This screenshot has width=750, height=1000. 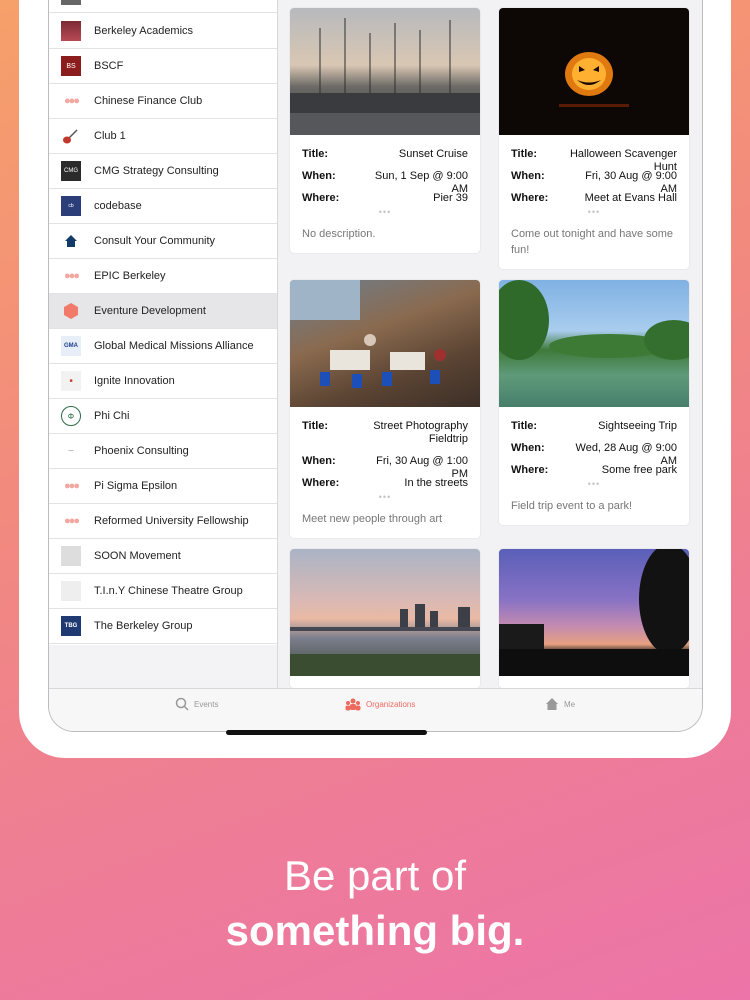 I want to click on sidebar-item-ruf: ●●● Reformed University Fellowship, so click(x=163, y=521).